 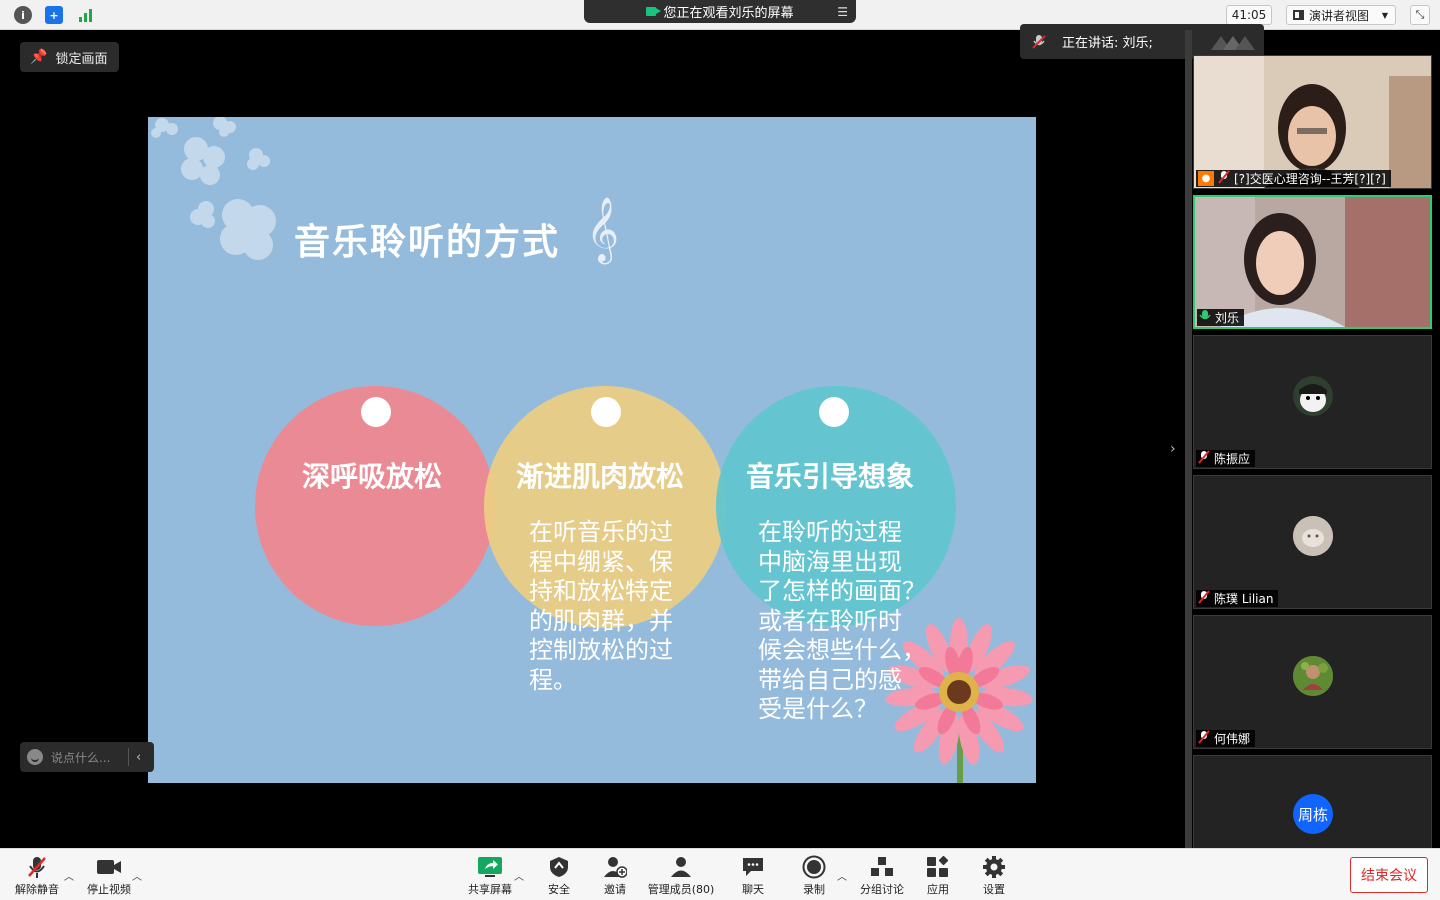 I want to click on settings-label: 设置, so click(x=994, y=889).